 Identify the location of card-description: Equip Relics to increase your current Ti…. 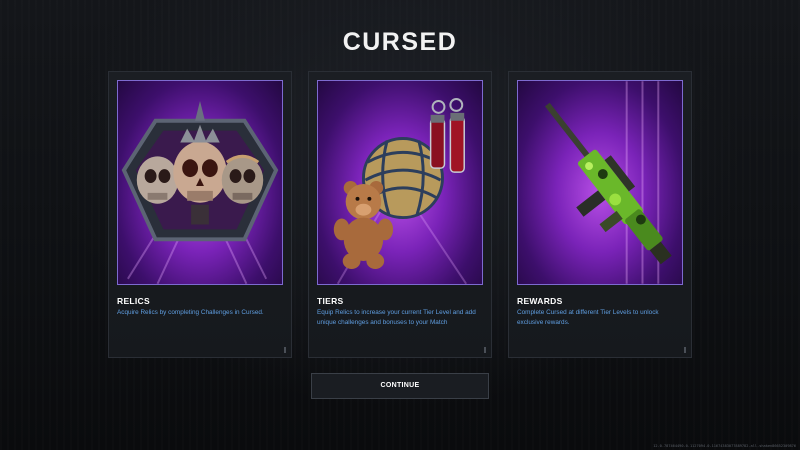
(396, 317).